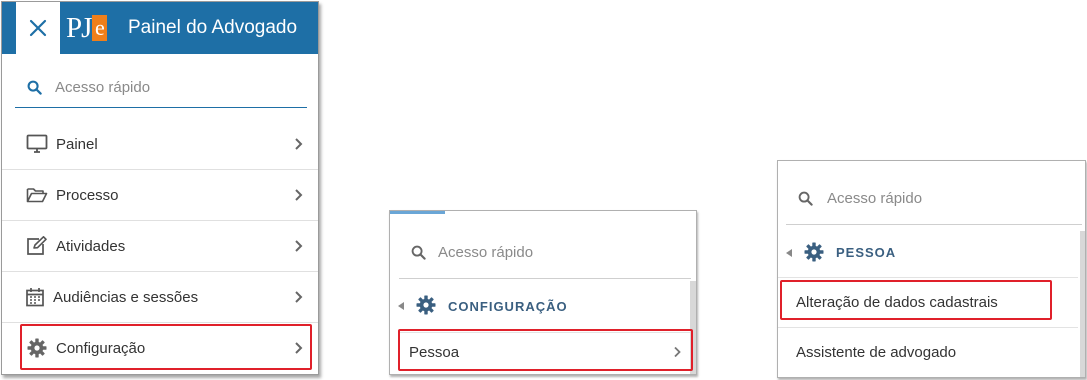 The image size is (1087, 380). Describe the element at coordinates (876, 352) in the screenshot. I see `menu-item-label: Assistente de advogado` at that location.